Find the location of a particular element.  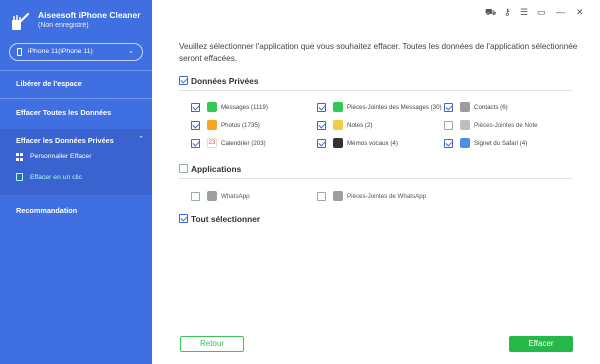

applications-title: Applications is located at coordinates (216, 169).